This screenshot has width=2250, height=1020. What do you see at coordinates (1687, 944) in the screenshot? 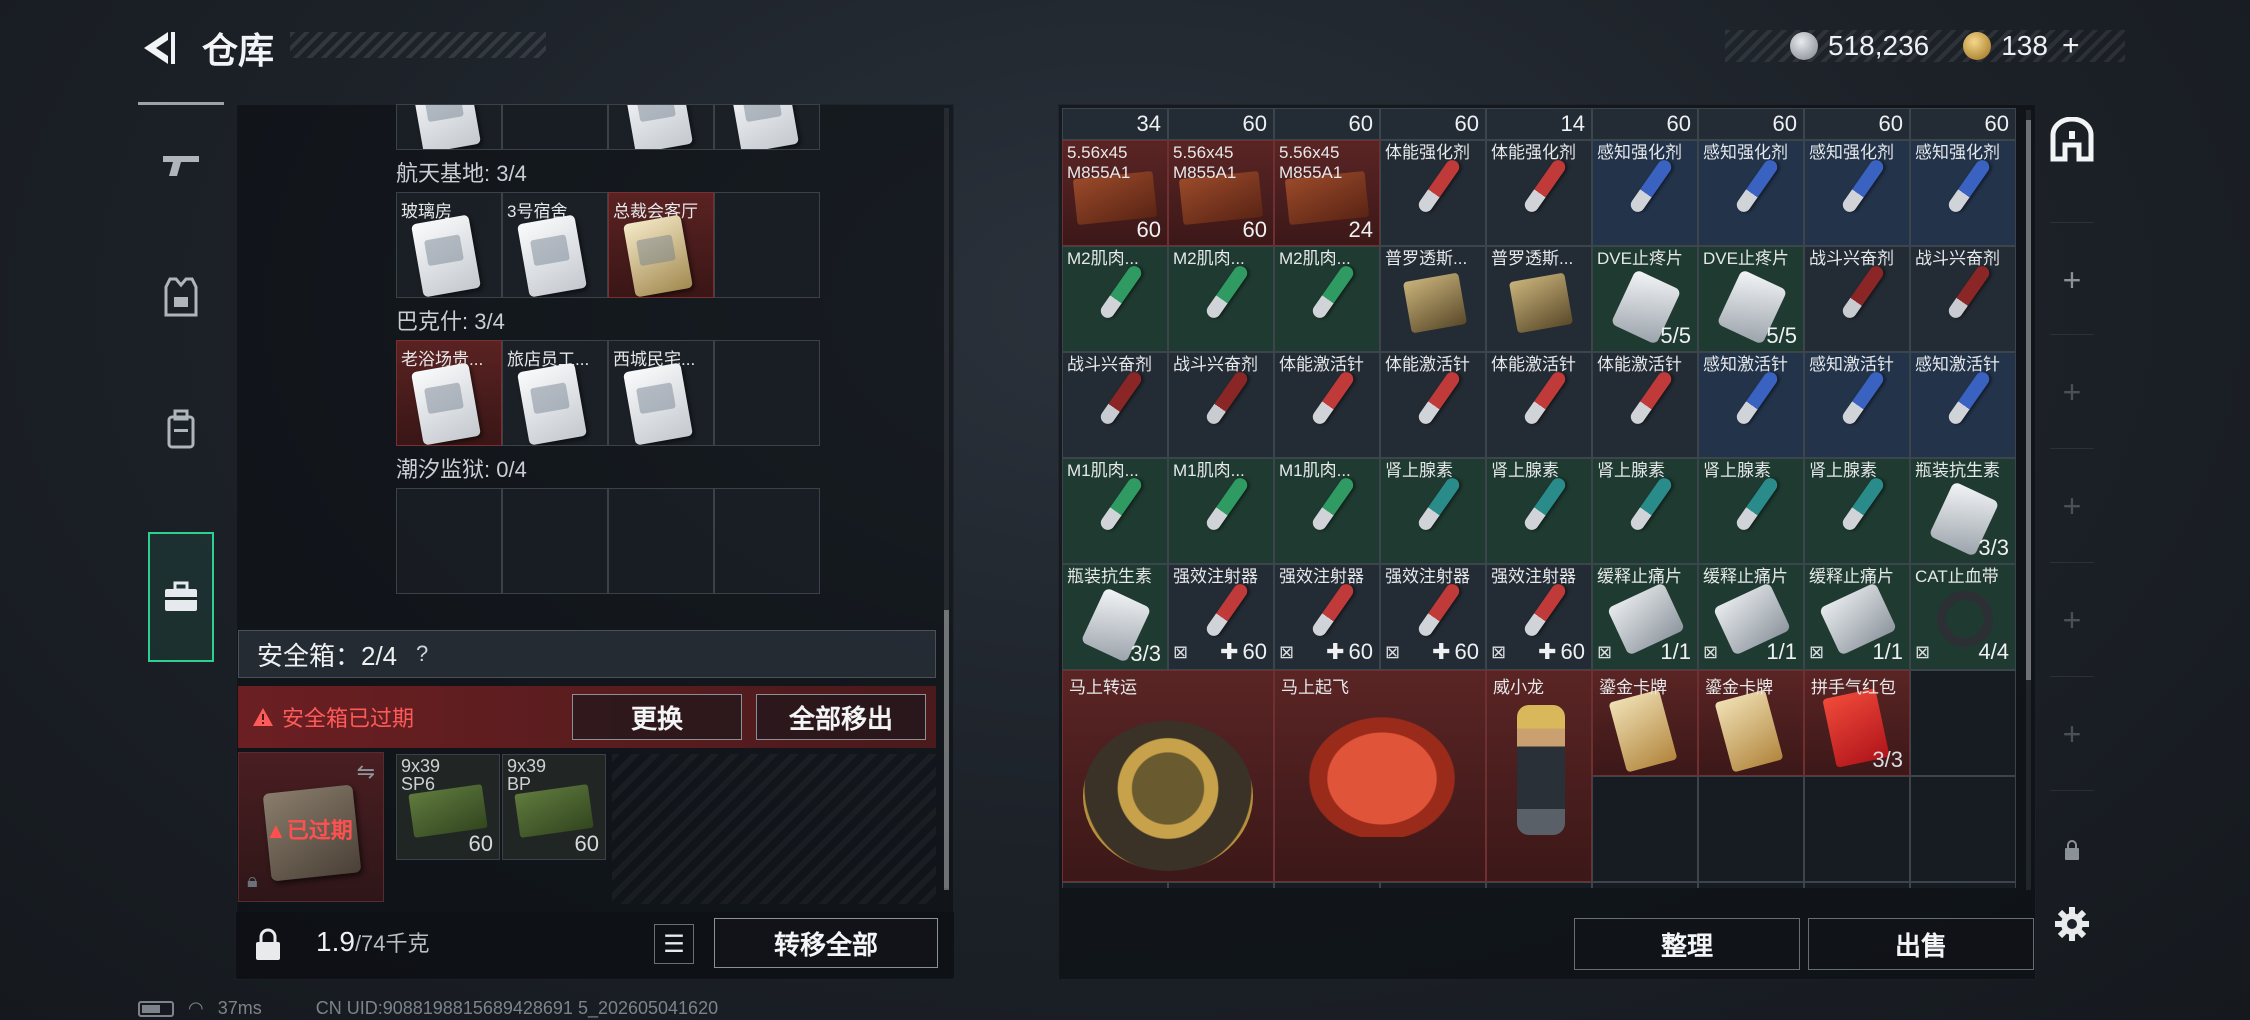
I see `sort-button: 整理` at bounding box center [1687, 944].